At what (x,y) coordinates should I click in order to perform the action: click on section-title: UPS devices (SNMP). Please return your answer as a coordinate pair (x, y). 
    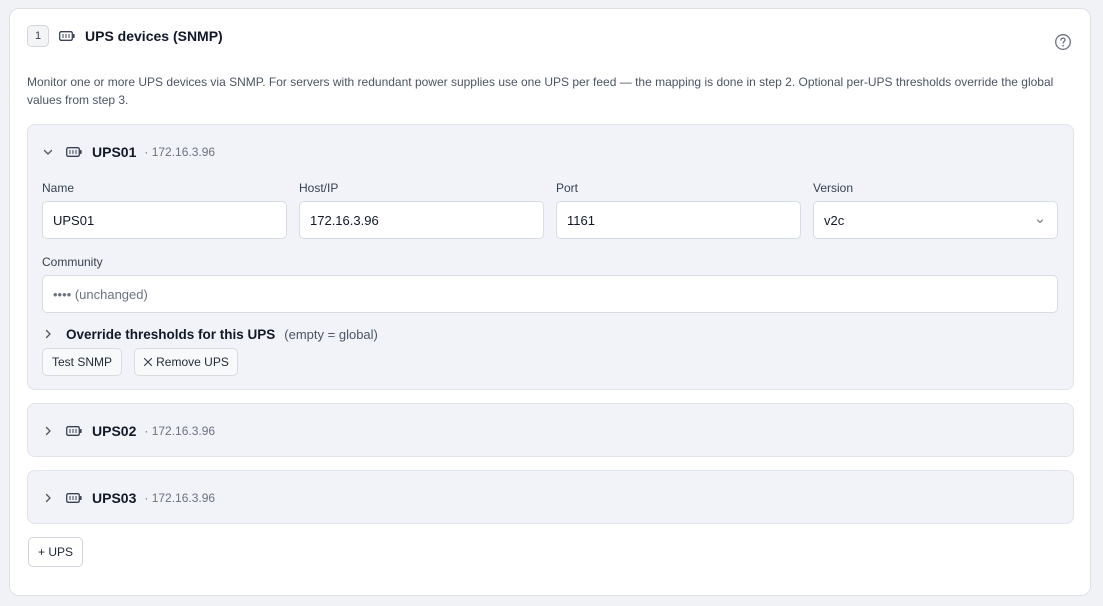
    Looking at the image, I should click on (154, 36).